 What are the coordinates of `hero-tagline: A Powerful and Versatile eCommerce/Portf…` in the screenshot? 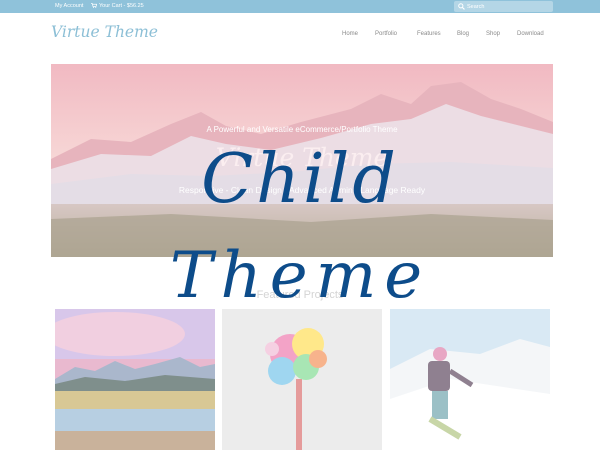 It's located at (302, 129).